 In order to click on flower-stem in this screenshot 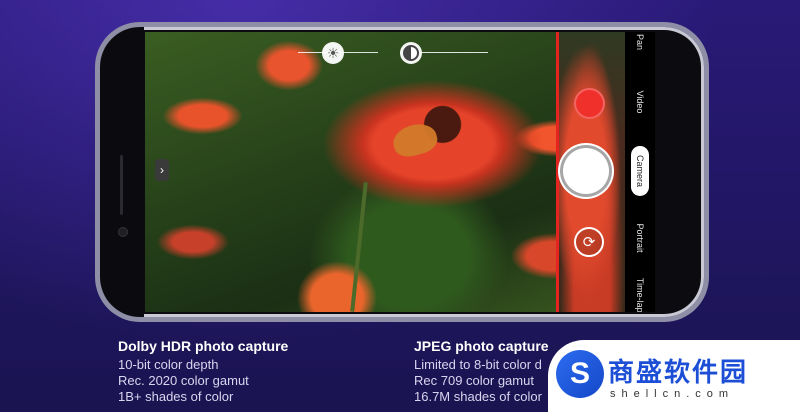, I will do `click(359, 247)`.